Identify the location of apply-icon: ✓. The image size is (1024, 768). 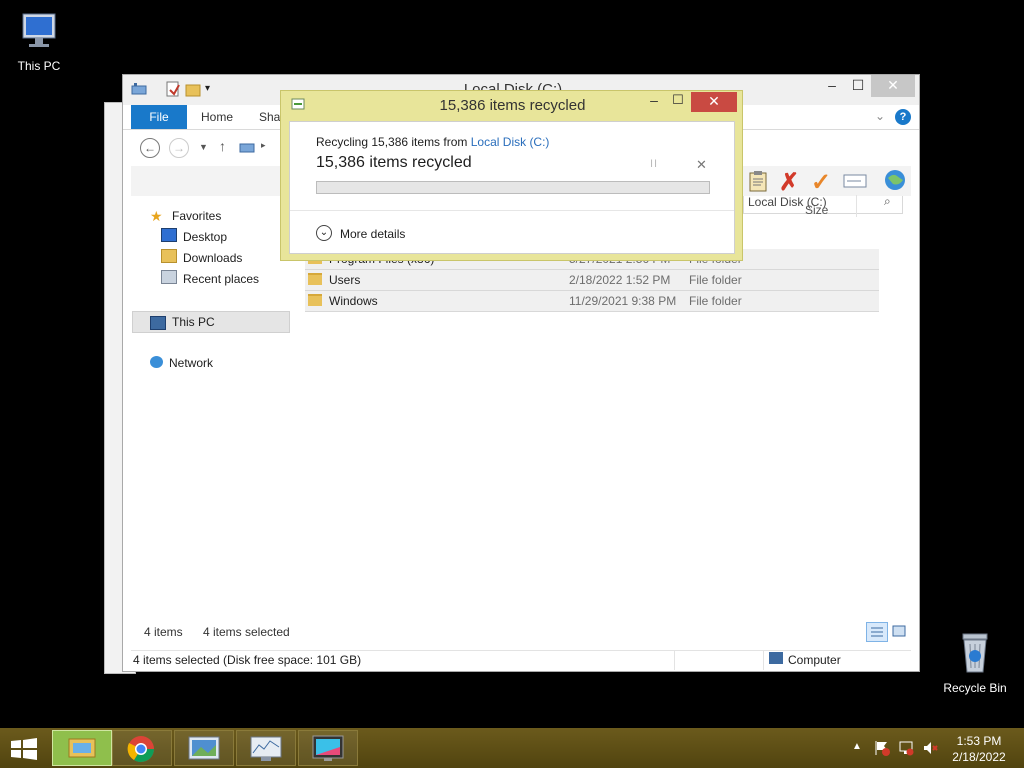
(821, 182).